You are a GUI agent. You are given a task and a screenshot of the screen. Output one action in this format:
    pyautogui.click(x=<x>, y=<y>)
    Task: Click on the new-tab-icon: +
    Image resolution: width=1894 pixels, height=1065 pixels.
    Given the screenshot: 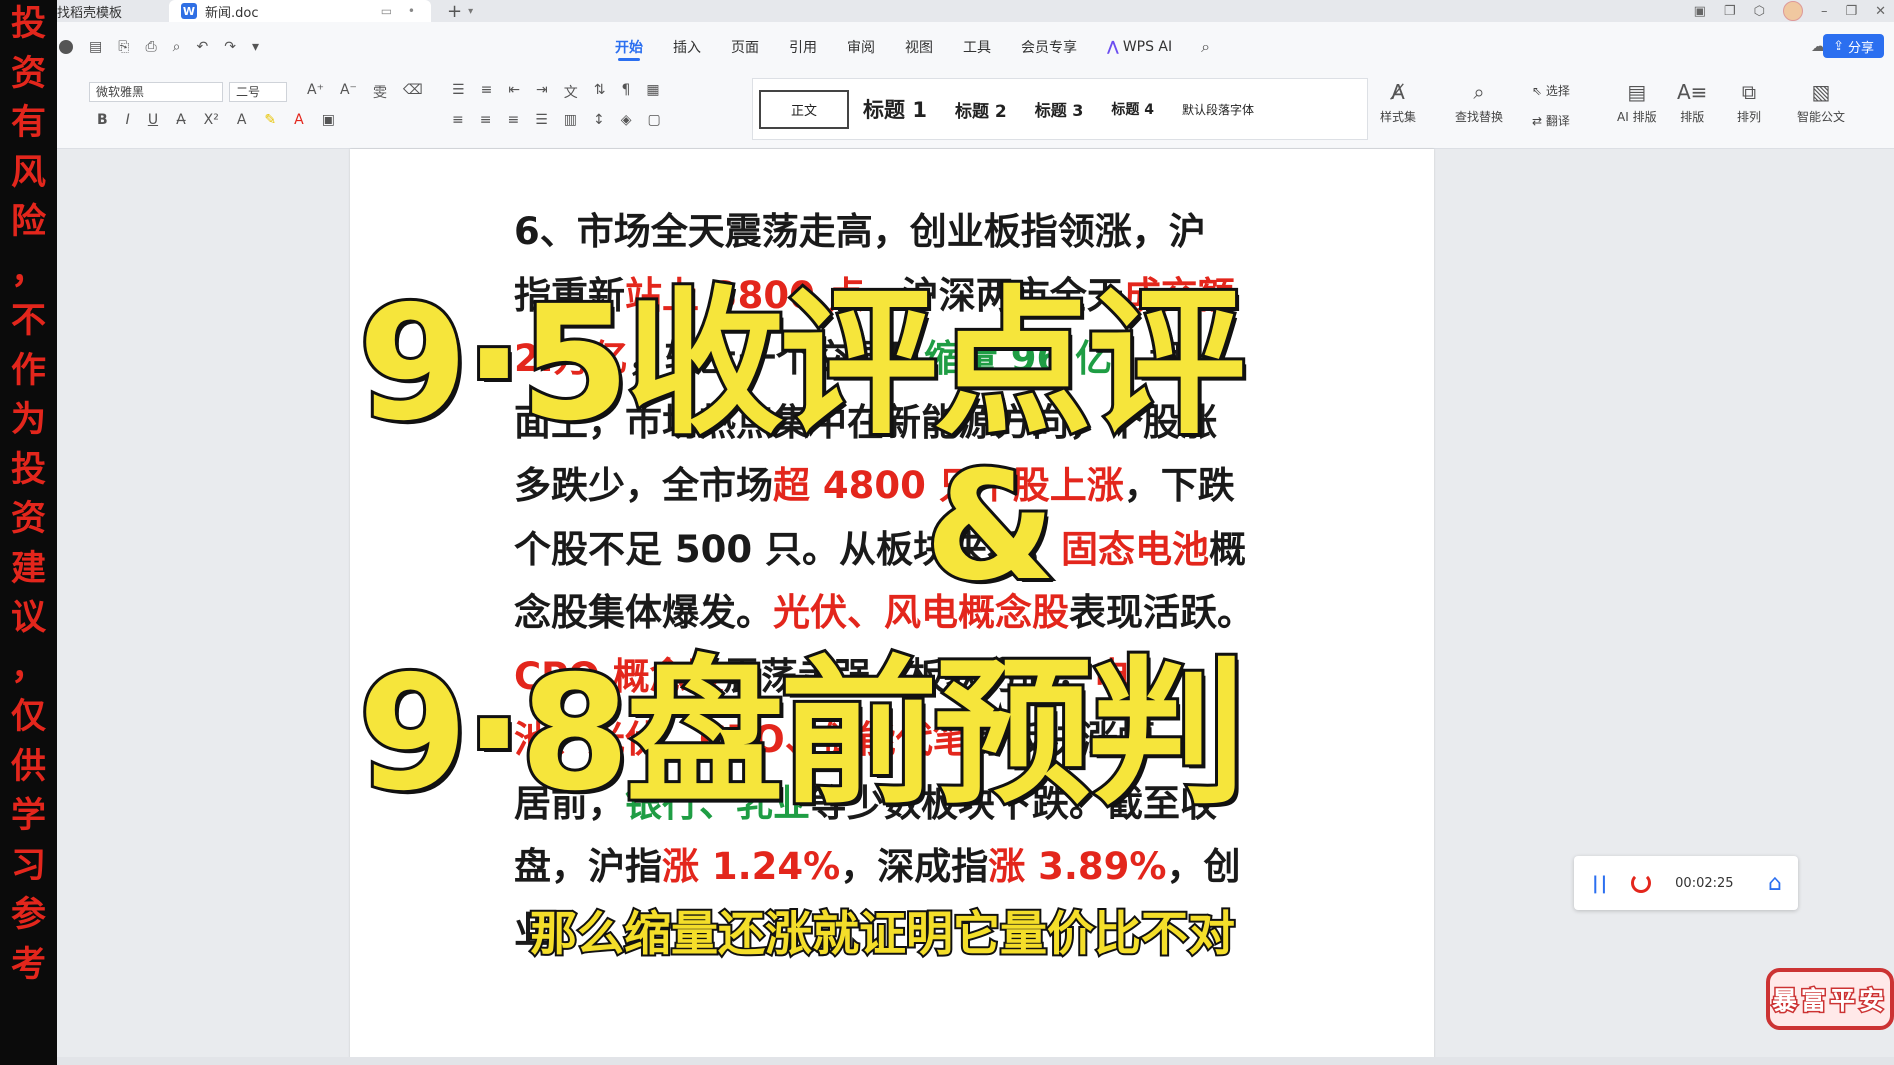 What is the action you would take?
    pyautogui.click(x=454, y=11)
    